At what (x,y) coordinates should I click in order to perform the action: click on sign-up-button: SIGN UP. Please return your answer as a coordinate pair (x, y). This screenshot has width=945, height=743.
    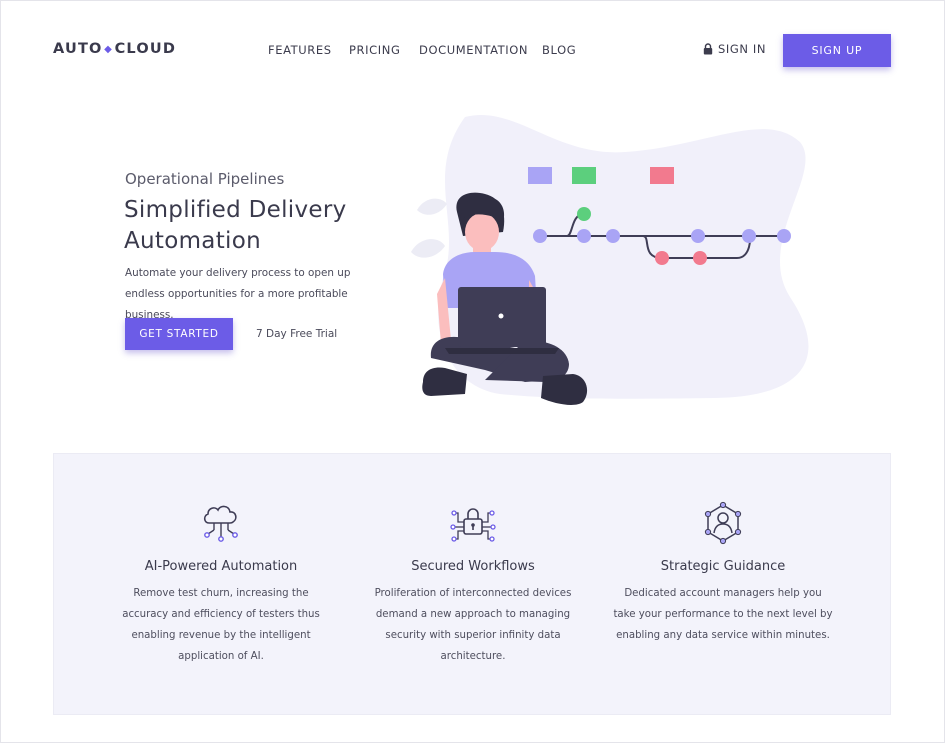
    Looking at the image, I should click on (837, 50).